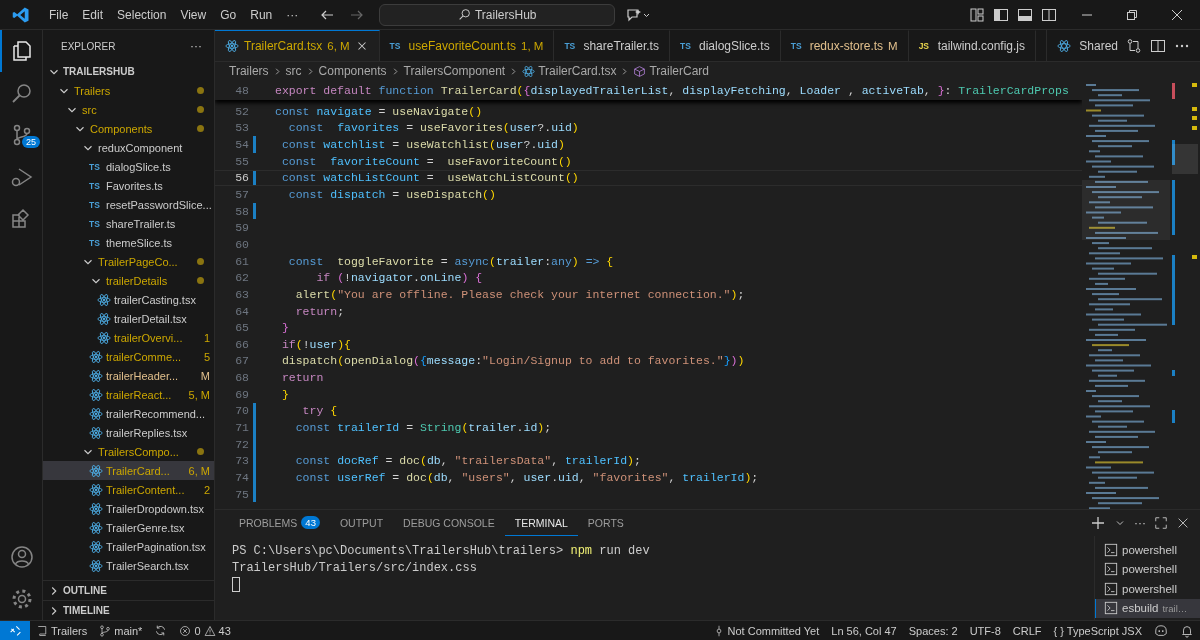 The width and height of the screenshot is (1200, 640). I want to click on menu-item: Selection, so click(142, 14).